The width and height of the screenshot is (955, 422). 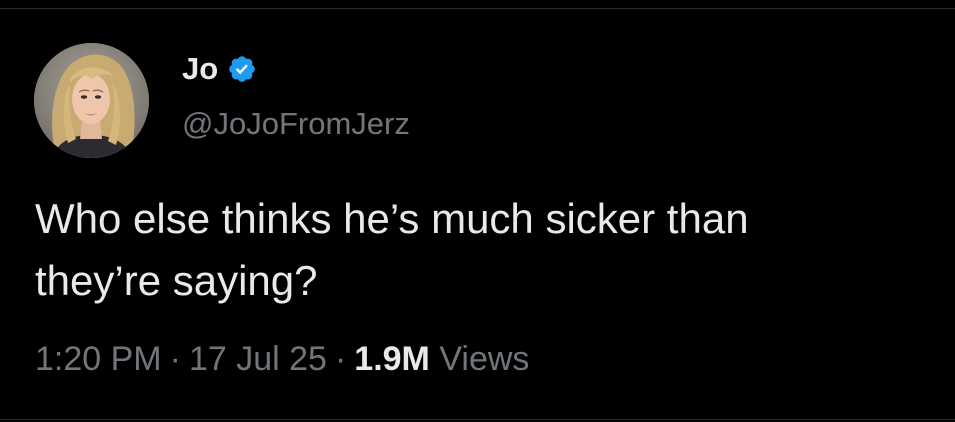 I want to click on avatar-image, so click(x=91, y=100).